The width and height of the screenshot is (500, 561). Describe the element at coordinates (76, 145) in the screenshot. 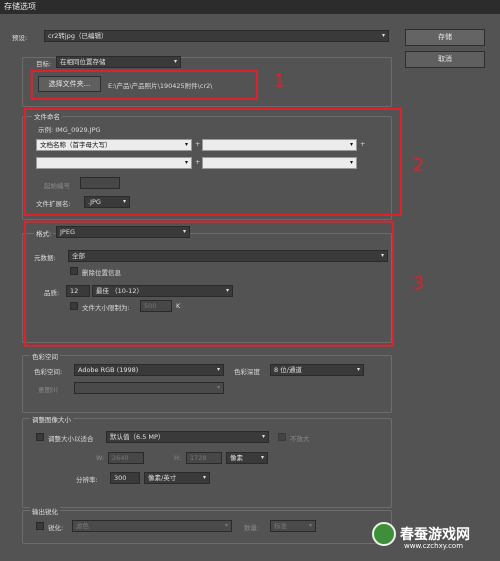

I see `naming-field-1-value: 文档名称（首字母大写）` at that location.